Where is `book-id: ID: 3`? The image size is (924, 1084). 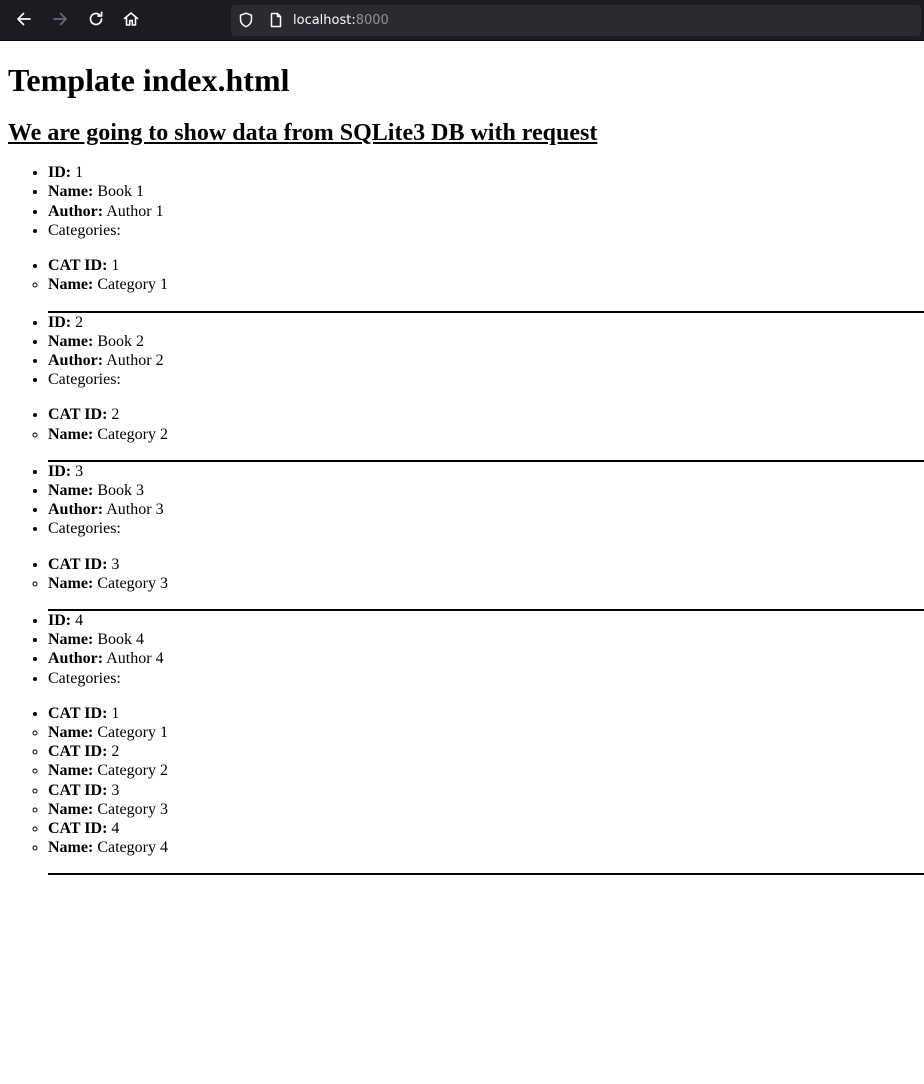
book-id: ID: 3 is located at coordinates (486, 471).